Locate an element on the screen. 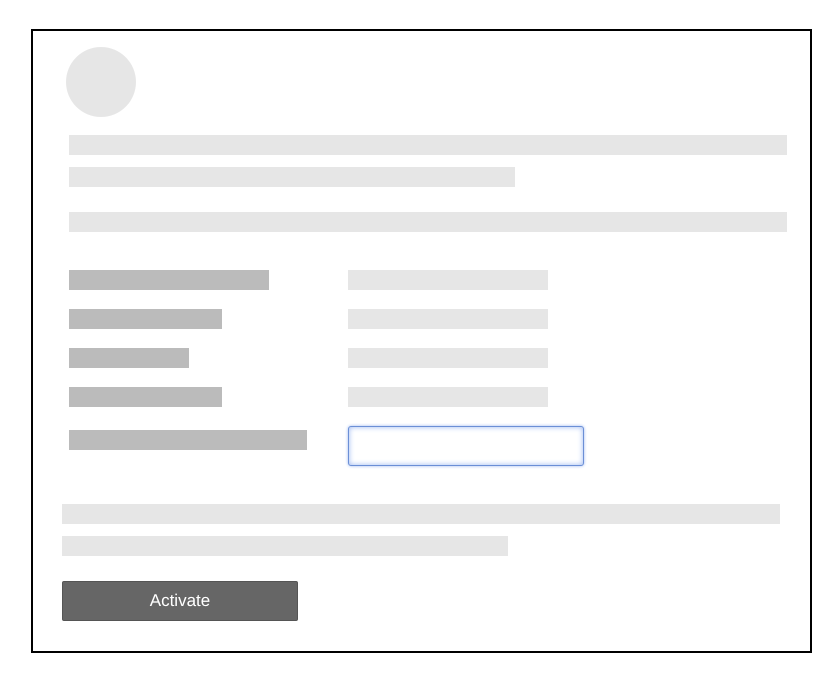  activate-button: Activate is located at coordinates (180, 601).